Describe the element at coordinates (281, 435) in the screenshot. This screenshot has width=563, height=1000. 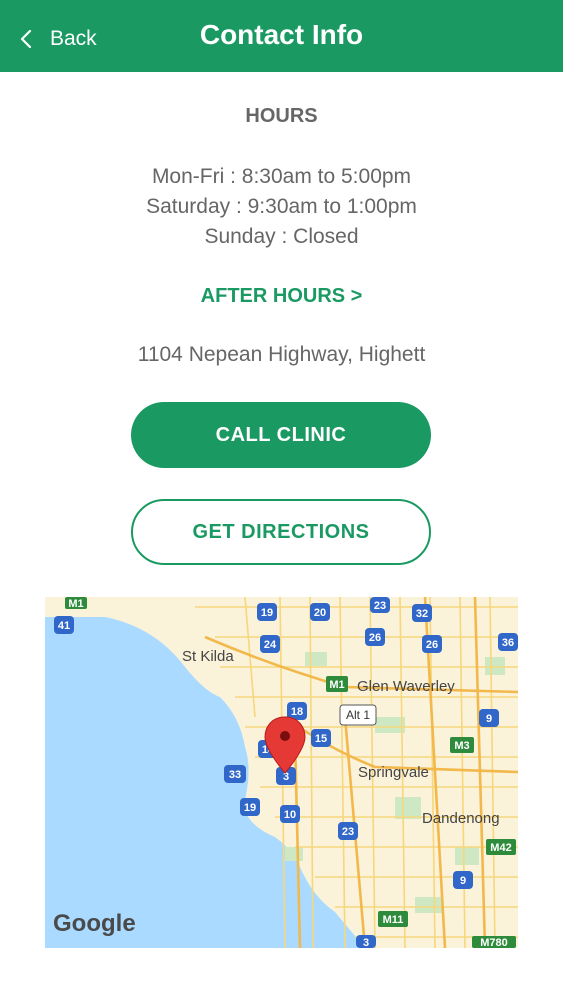
I see `call-clinic-button: CALL CLINIC` at that location.